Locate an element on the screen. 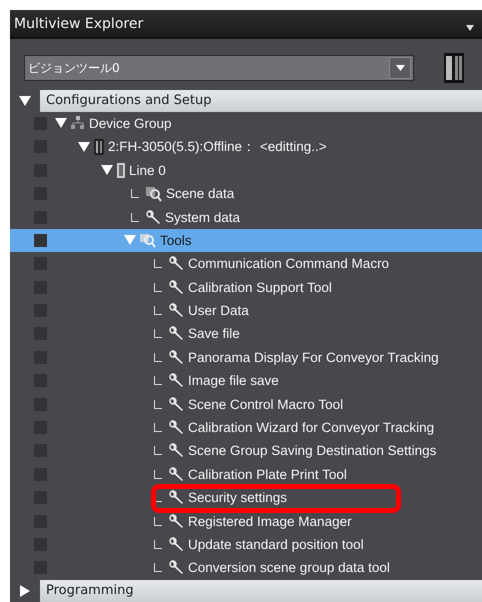 The width and height of the screenshot is (482, 602). tree-row: Security settings is located at coordinates (246, 498).